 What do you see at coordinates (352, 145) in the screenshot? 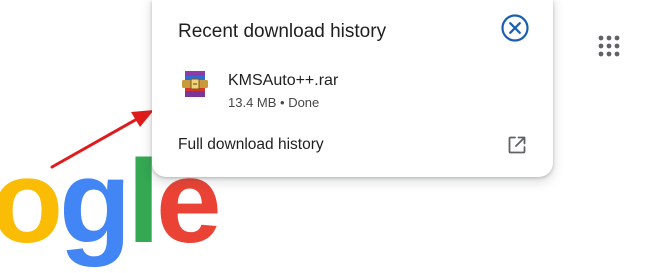
I see `full-download-history-link: Full download history` at bounding box center [352, 145].